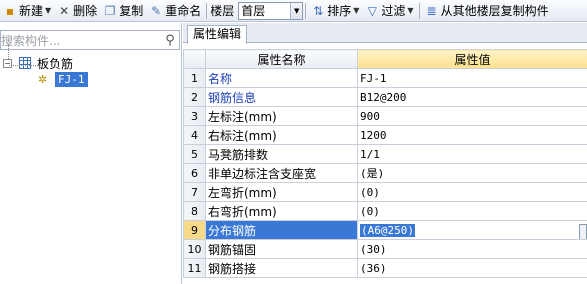  Describe the element at coordinates (194, 230) in the screenshot. I see `row-number: 9` at that location.